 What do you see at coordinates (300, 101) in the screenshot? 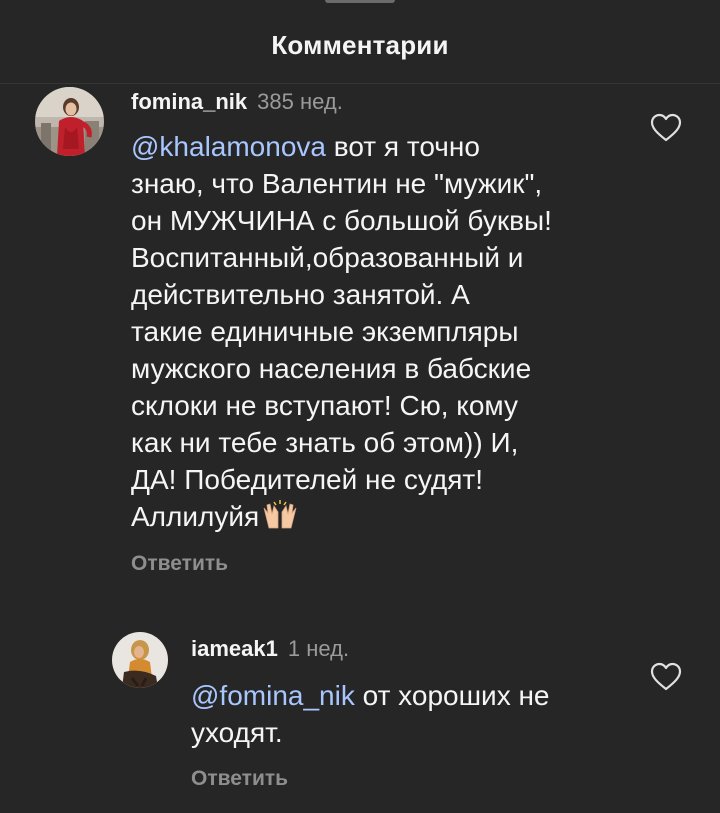
I see `comment-timestamp: 385 нед.` at bounding box center [300, 101].